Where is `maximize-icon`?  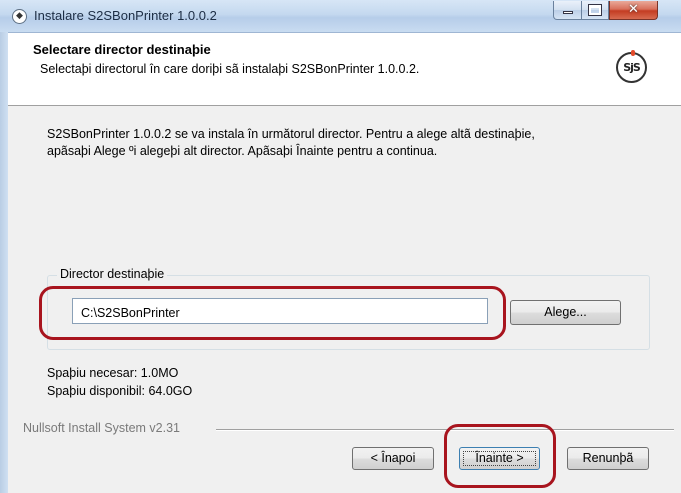
maximize-icon is located at coordinates (595, 10).